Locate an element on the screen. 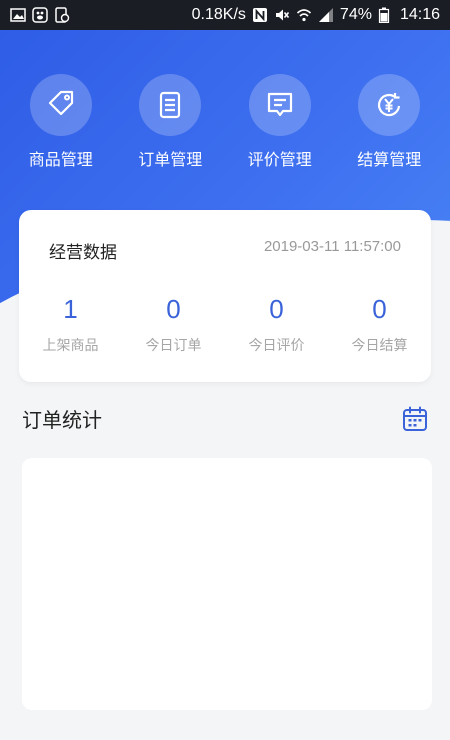 This screenshot has width=450, height=740. order-management-button: 订单管理 is located at coordinates (170, 122).